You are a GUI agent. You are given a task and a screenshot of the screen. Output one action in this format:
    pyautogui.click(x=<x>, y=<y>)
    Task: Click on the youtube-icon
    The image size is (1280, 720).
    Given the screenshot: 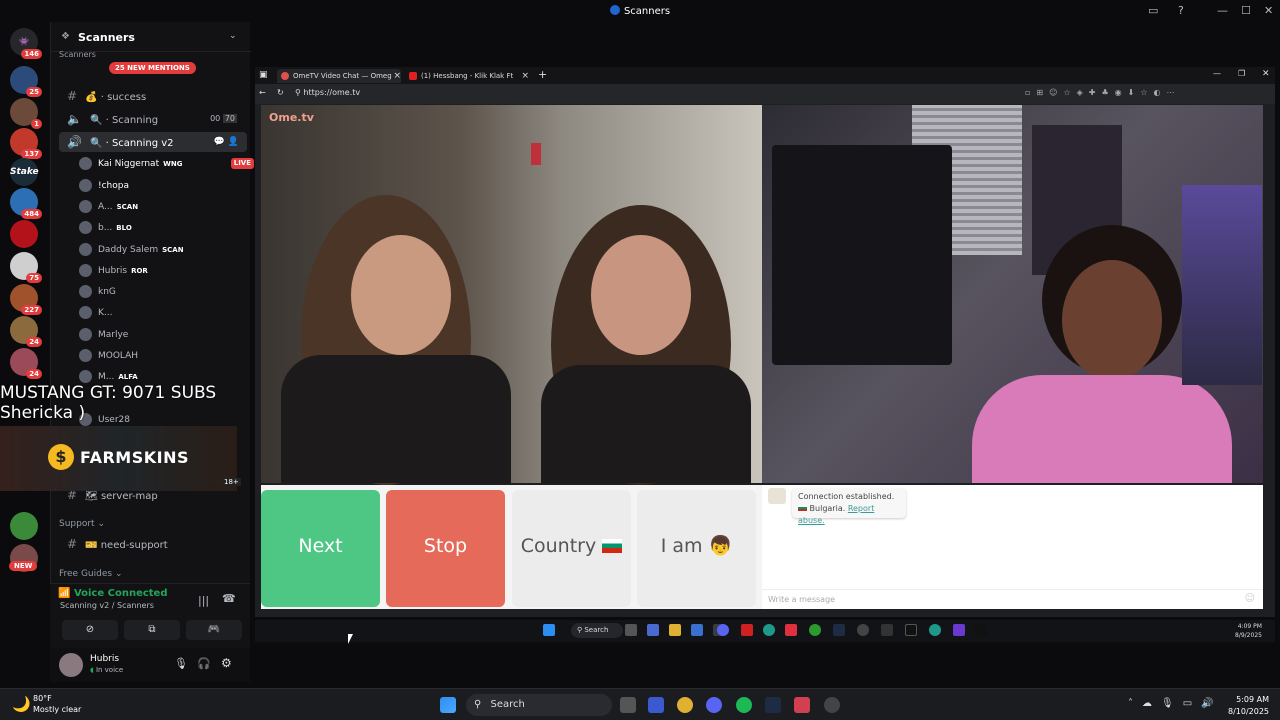 What is the action you would take?
    pyautogui.click(x=747, y=630)
    